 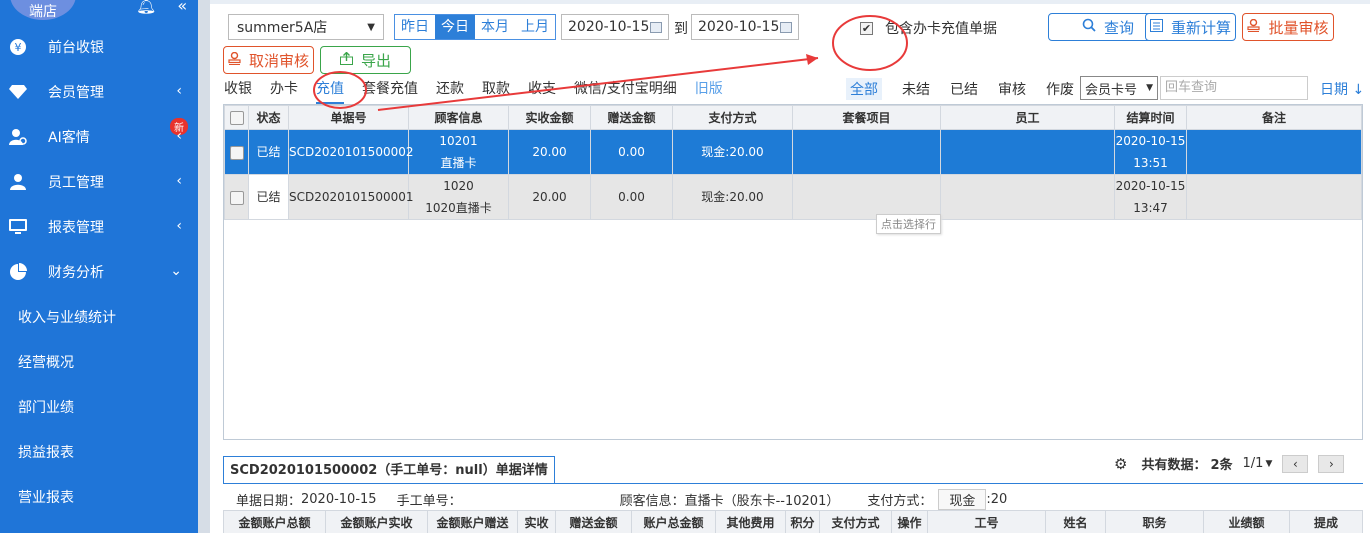 I want to click on sidebar-item-ai-customer: AI客情 新 ‹, so click(x=99, y=136).